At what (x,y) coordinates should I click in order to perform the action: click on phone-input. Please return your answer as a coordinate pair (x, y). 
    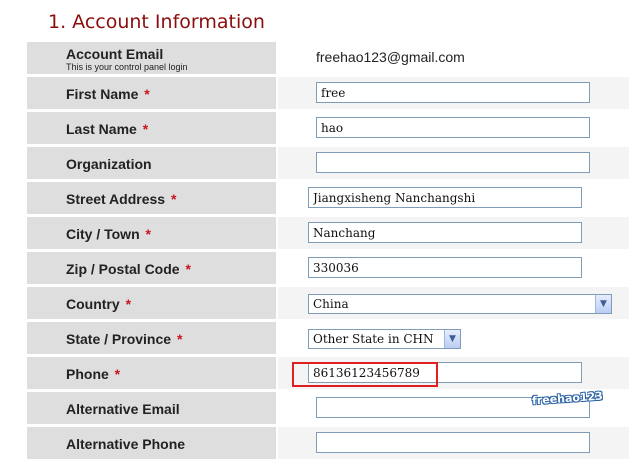
    Looking at the image, I should click on (445, 372).